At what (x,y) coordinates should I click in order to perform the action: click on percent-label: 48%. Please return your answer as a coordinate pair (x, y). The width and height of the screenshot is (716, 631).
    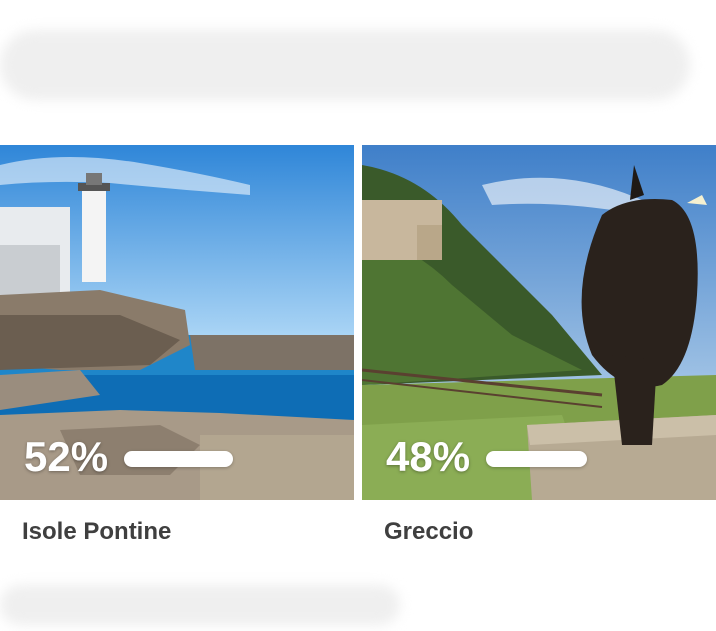
    Looking at the image, I should click on (428, 456).